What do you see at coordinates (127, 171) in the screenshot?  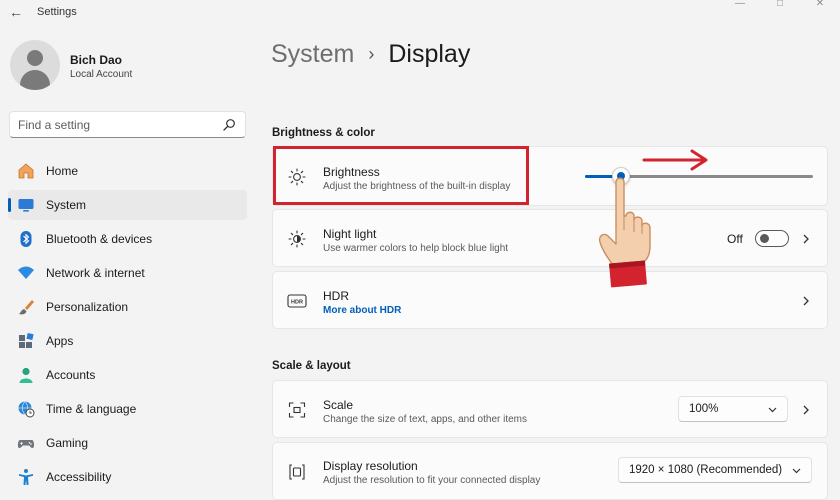 I see `sidebar-item-home: Home` at bounding box center [127, 171].